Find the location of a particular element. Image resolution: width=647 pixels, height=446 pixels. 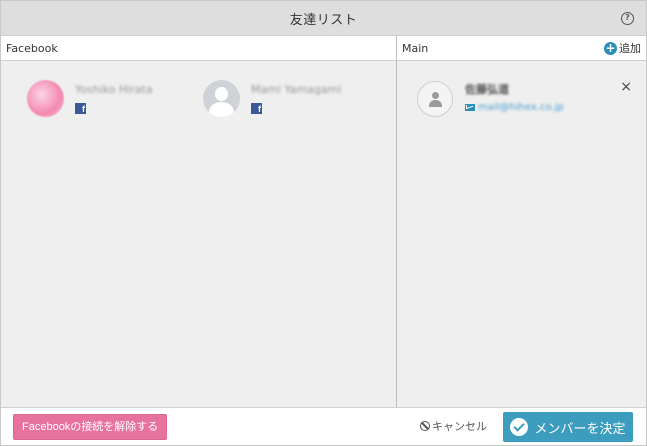

friend-item: Yoshiko Hirata f is located at coordinates (90, 98).